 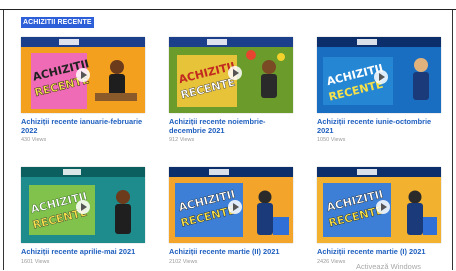 What do you see at coordinates (331, 140) in the screenshot?
I see `video-views: 1050 Views` at bounding box center [331, 140].